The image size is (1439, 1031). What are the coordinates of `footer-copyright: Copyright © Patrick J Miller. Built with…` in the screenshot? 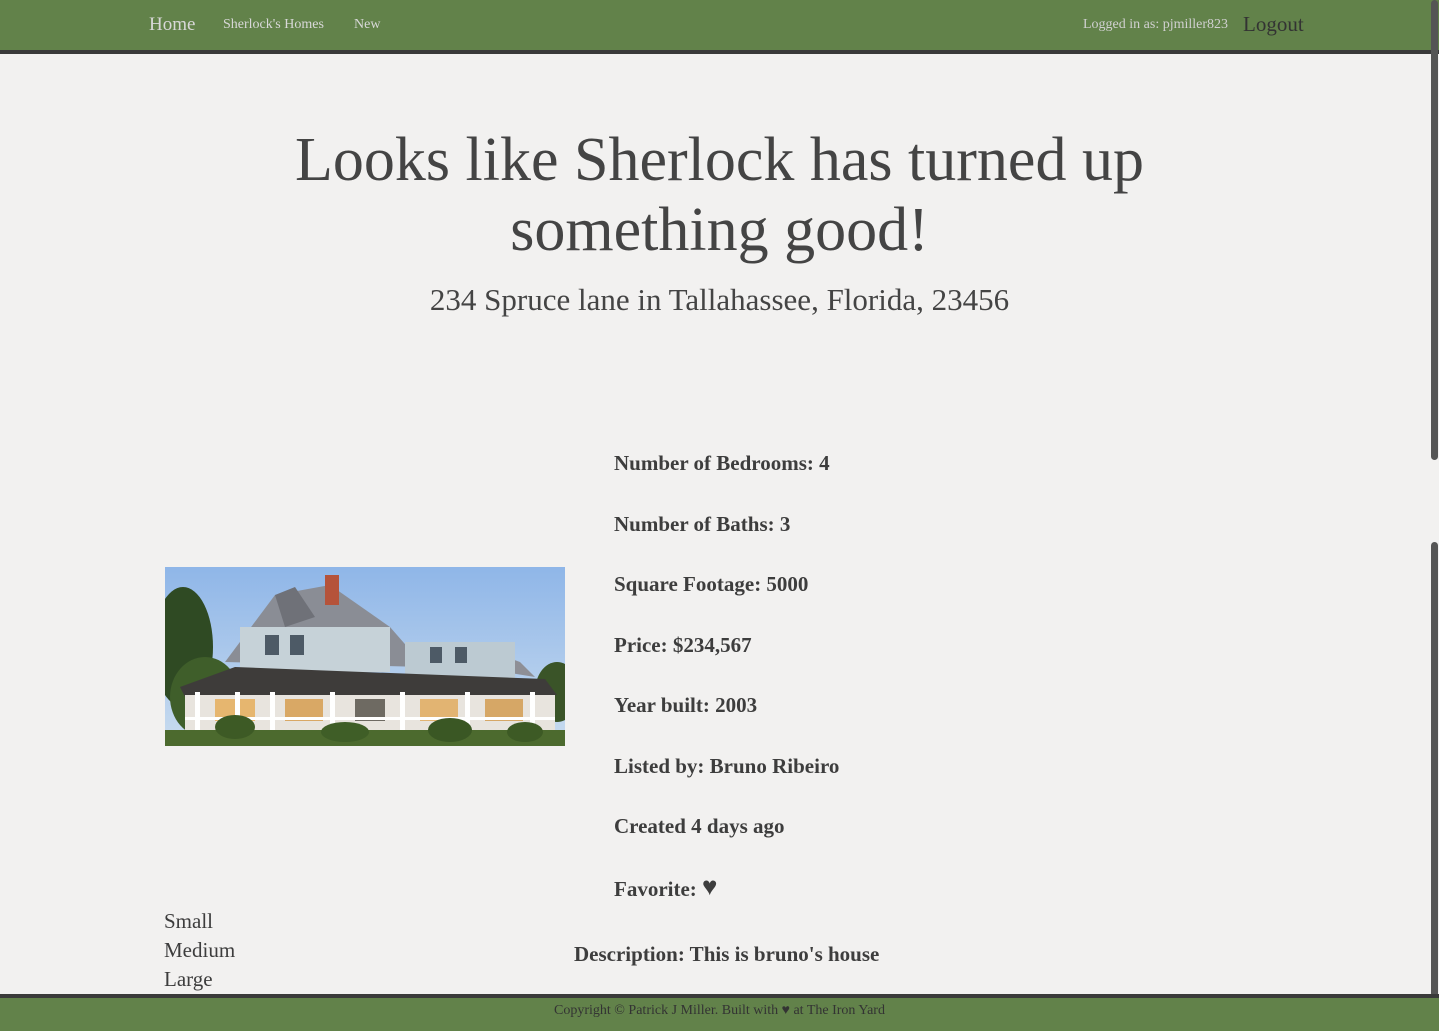 It's located at (719, 1010).